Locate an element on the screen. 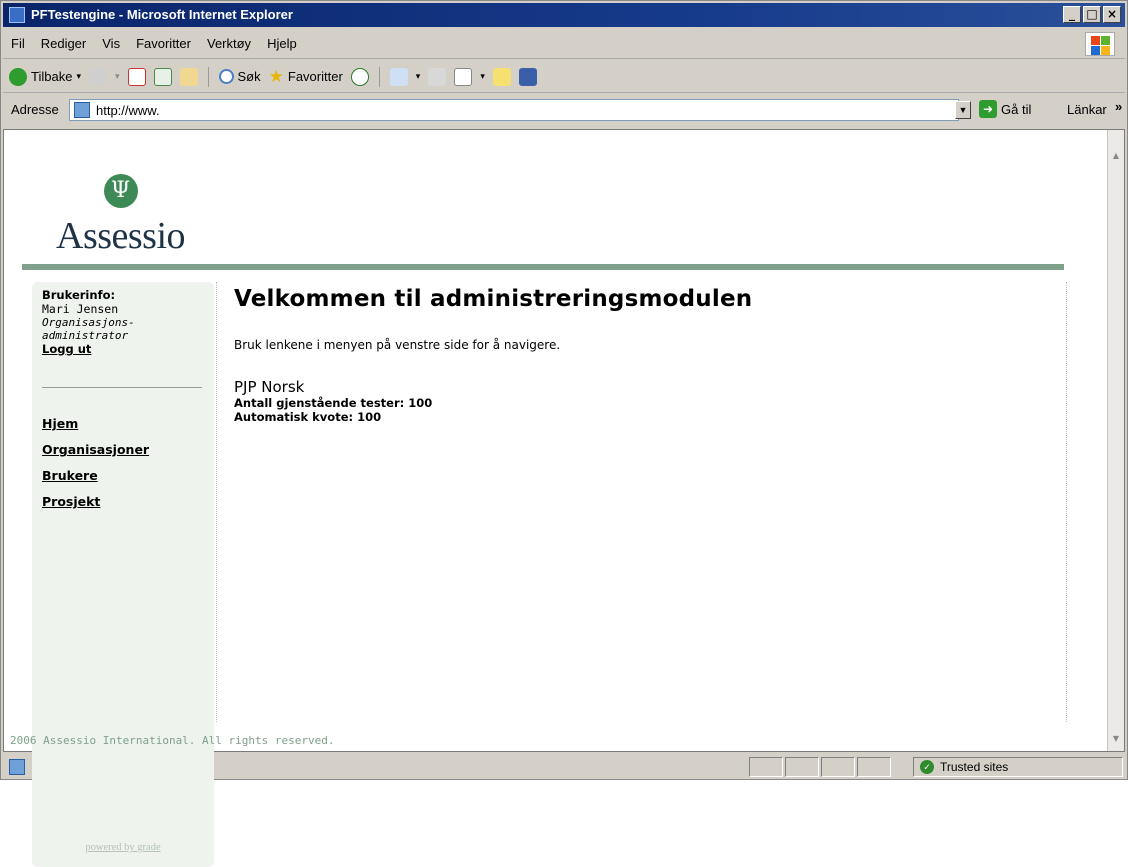 Image resolution: width=1128 pixels, height=867 pixels. status-panels is located at coordinates (820, 767).